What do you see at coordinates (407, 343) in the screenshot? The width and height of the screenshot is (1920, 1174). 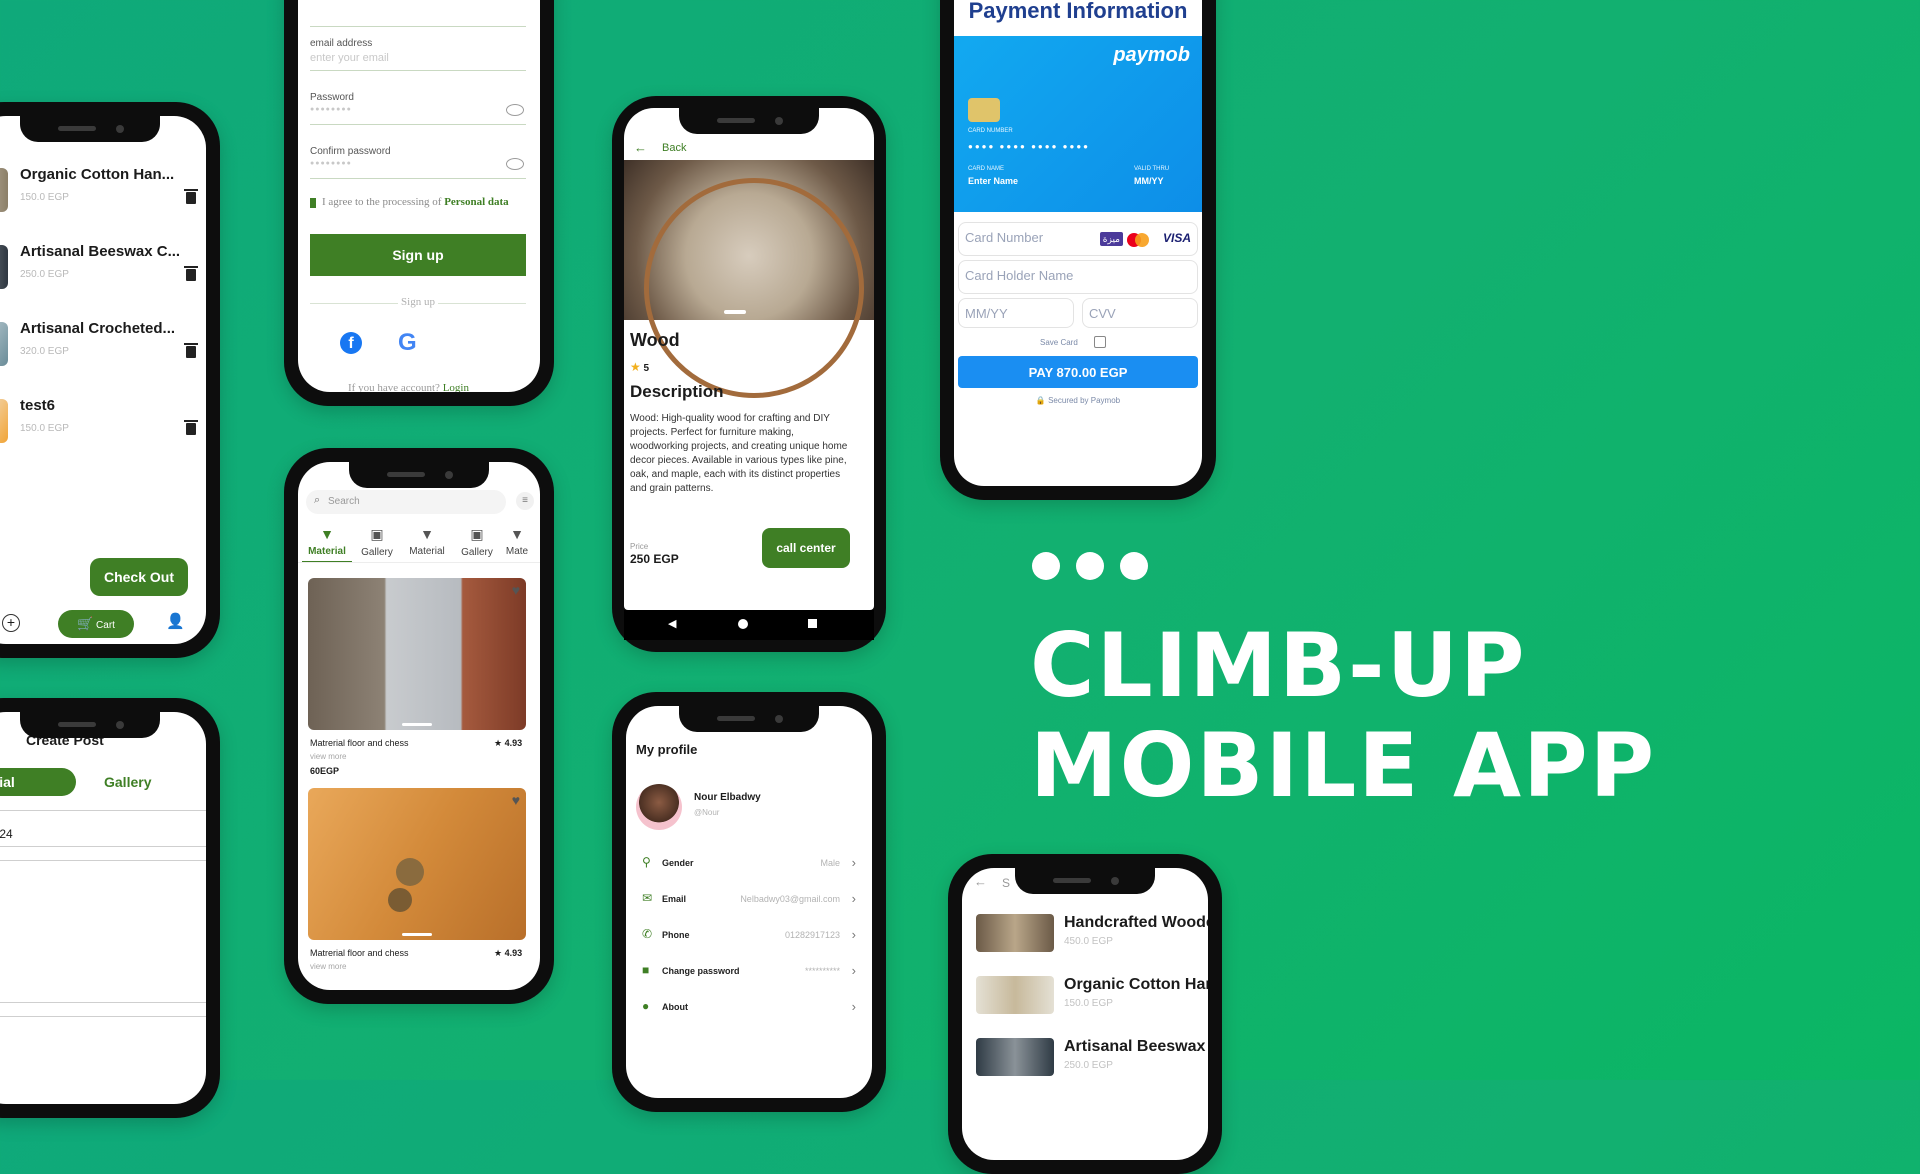 I see `google-icon: G` at bounding box center [407, 343].